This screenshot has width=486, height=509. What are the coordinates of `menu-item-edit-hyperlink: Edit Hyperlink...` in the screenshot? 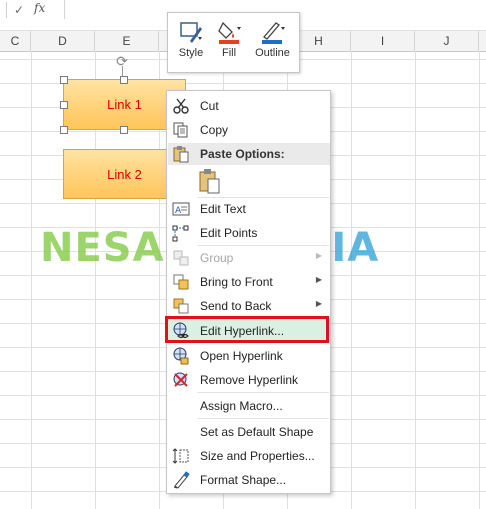 It's located at (249, 330).